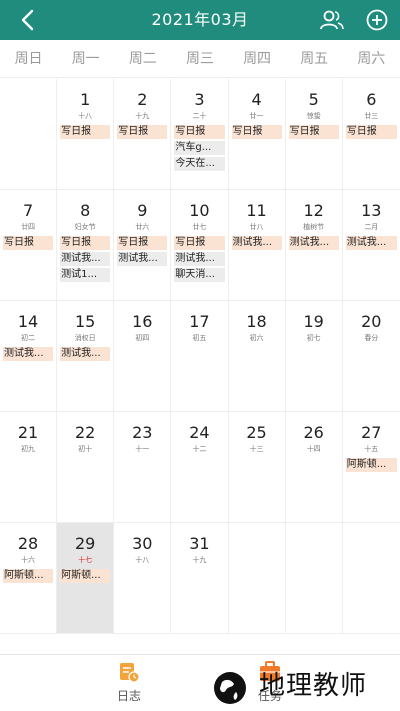  What do you see at coordinates (85, 210) in the screenshot?
I see `day-number: 8` at bounding box center [85, 210].